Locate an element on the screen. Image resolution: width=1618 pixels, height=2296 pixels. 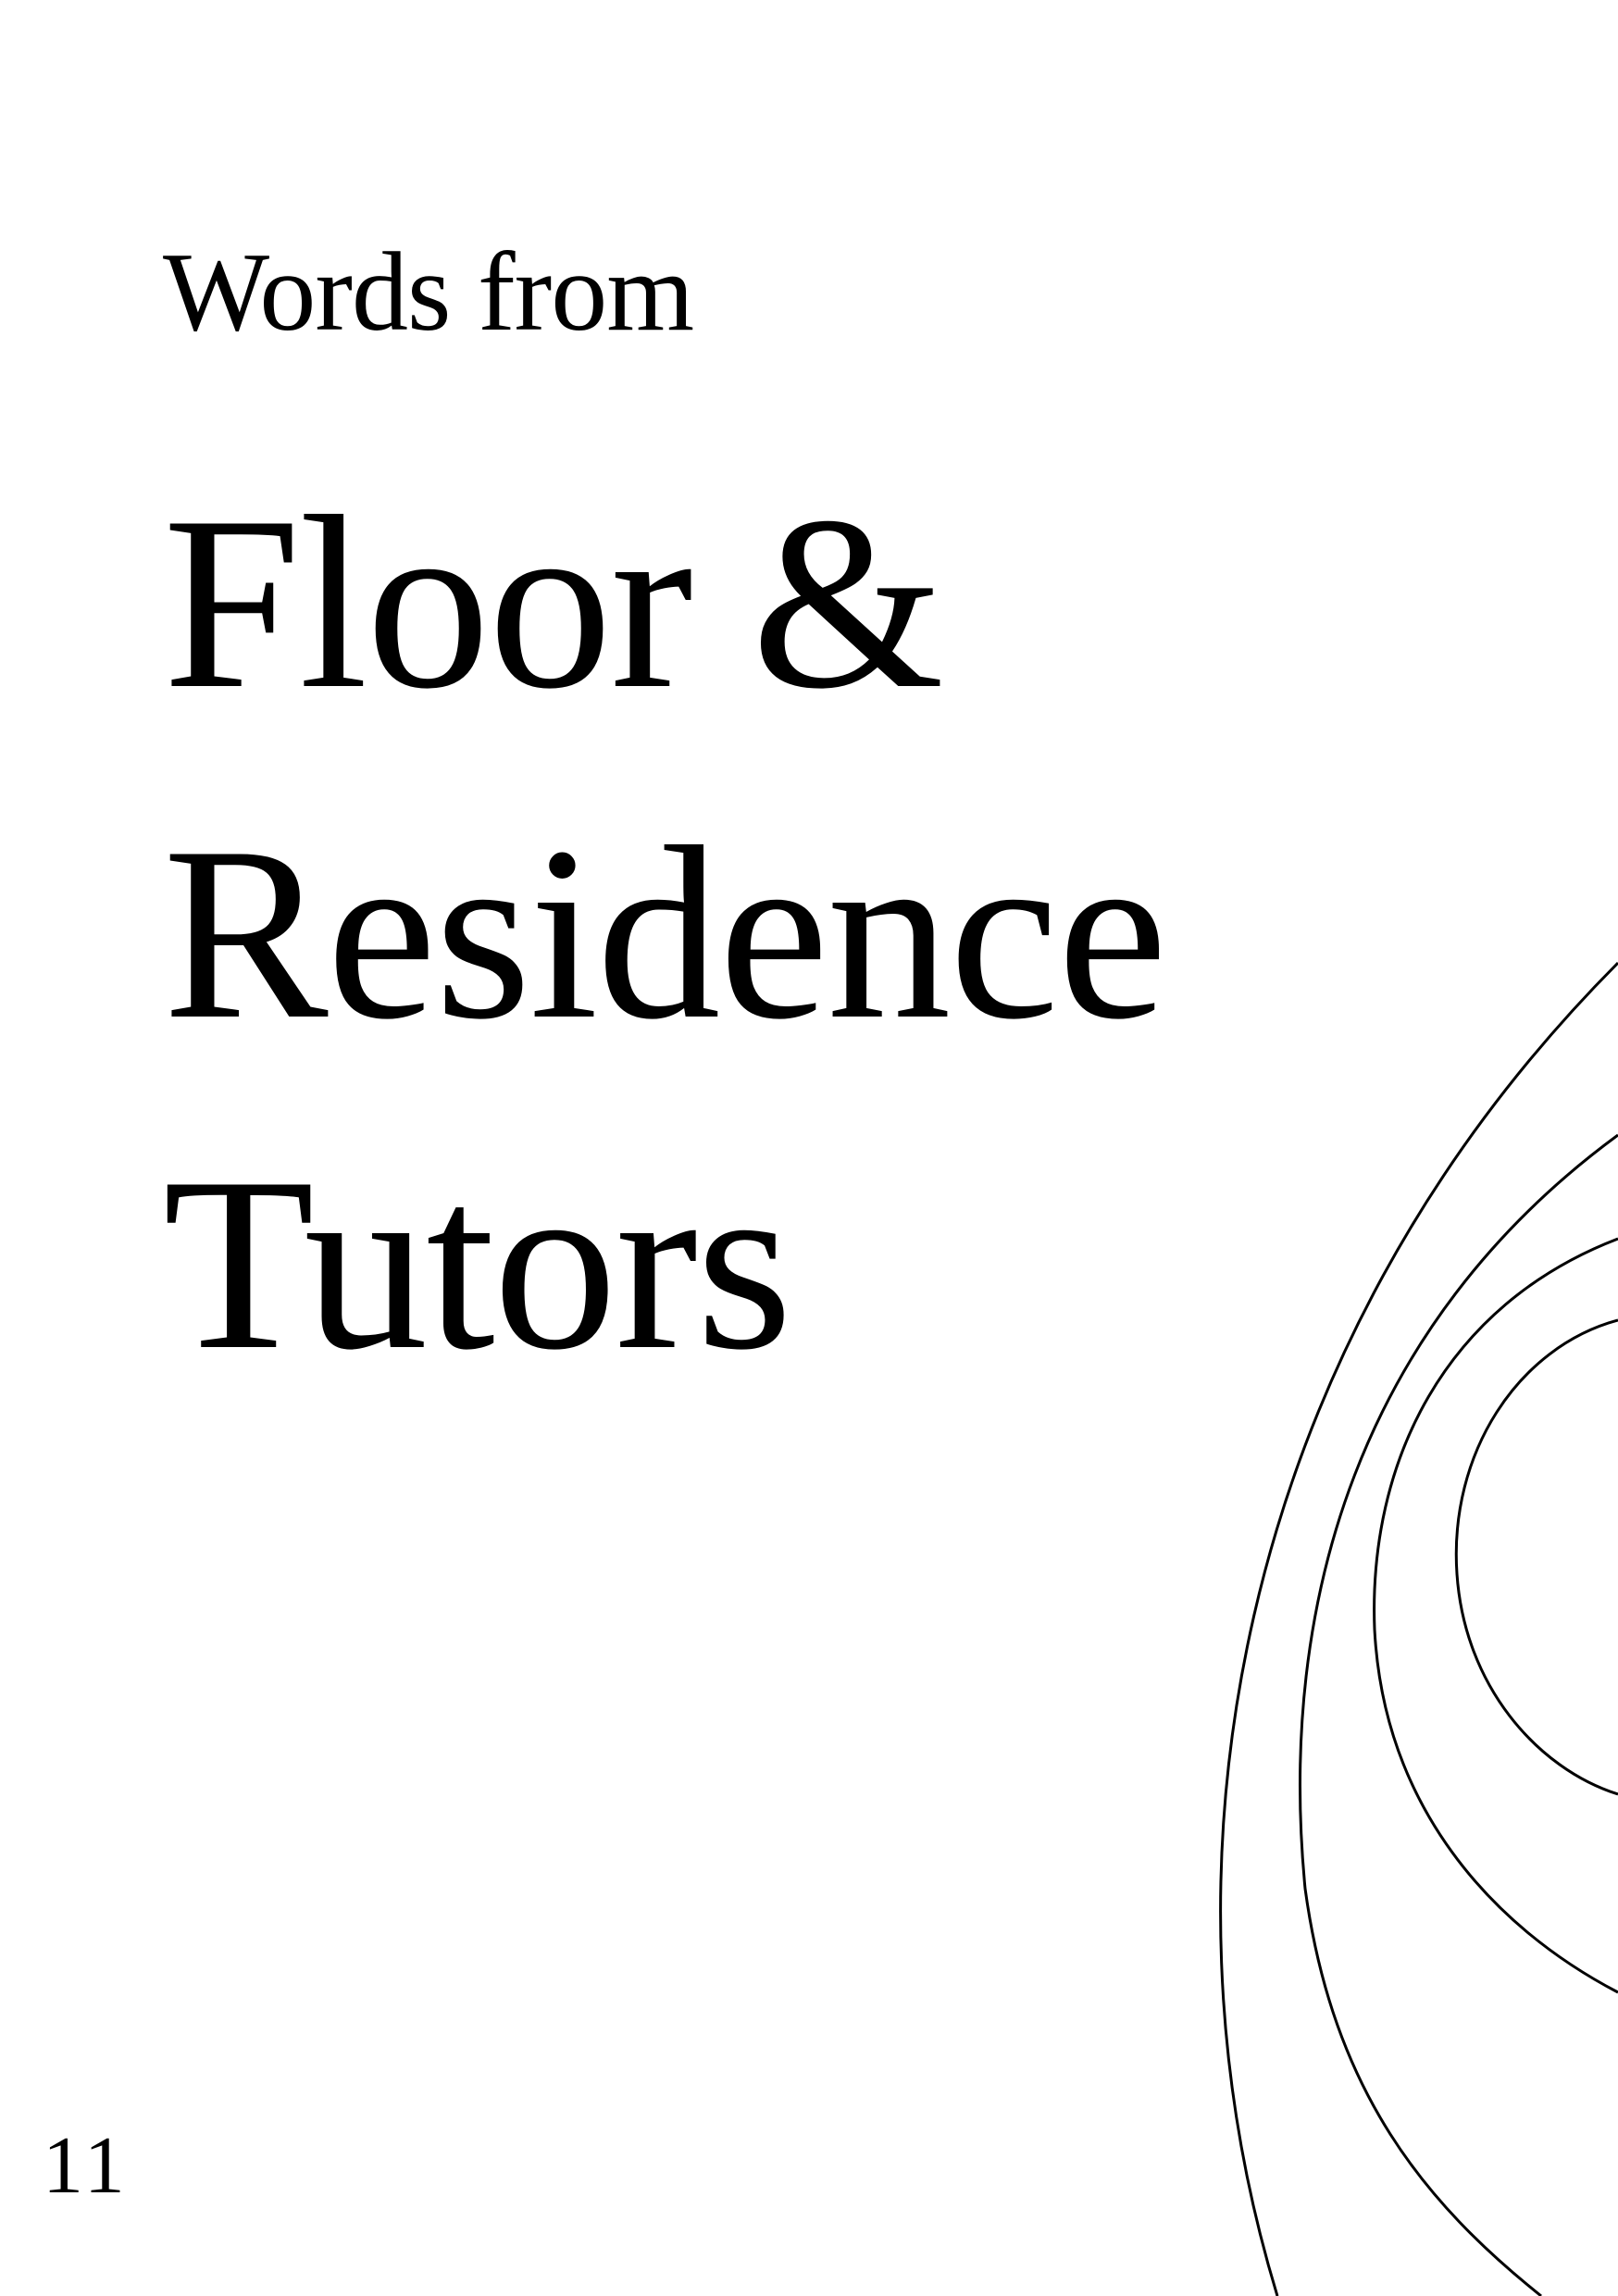
heading-subtitle: Words from is located at coordinates (428, 292).